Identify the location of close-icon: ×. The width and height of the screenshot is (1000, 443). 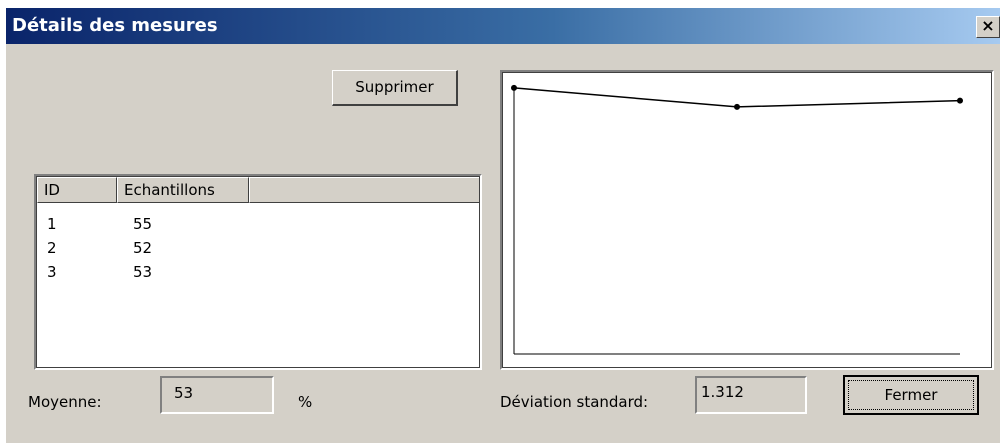
(988, 27).